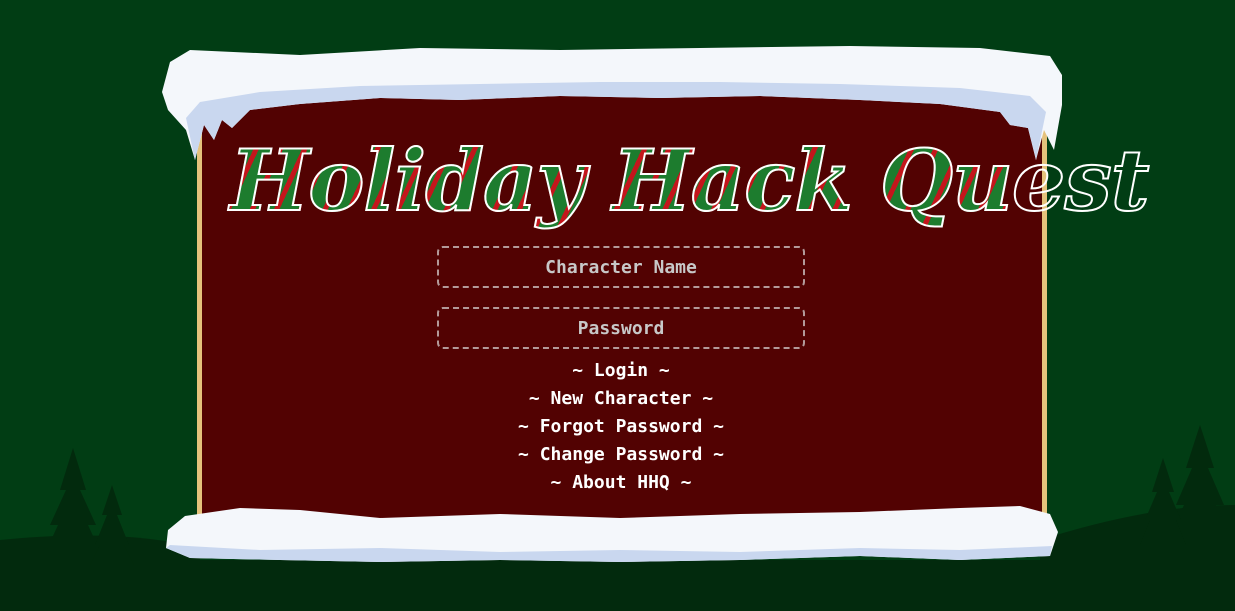  What do you see at coordinates (621, 399) in the screenshot?
I see `new-character-link: ~ New Character ~` at bounding box center [621, 399].